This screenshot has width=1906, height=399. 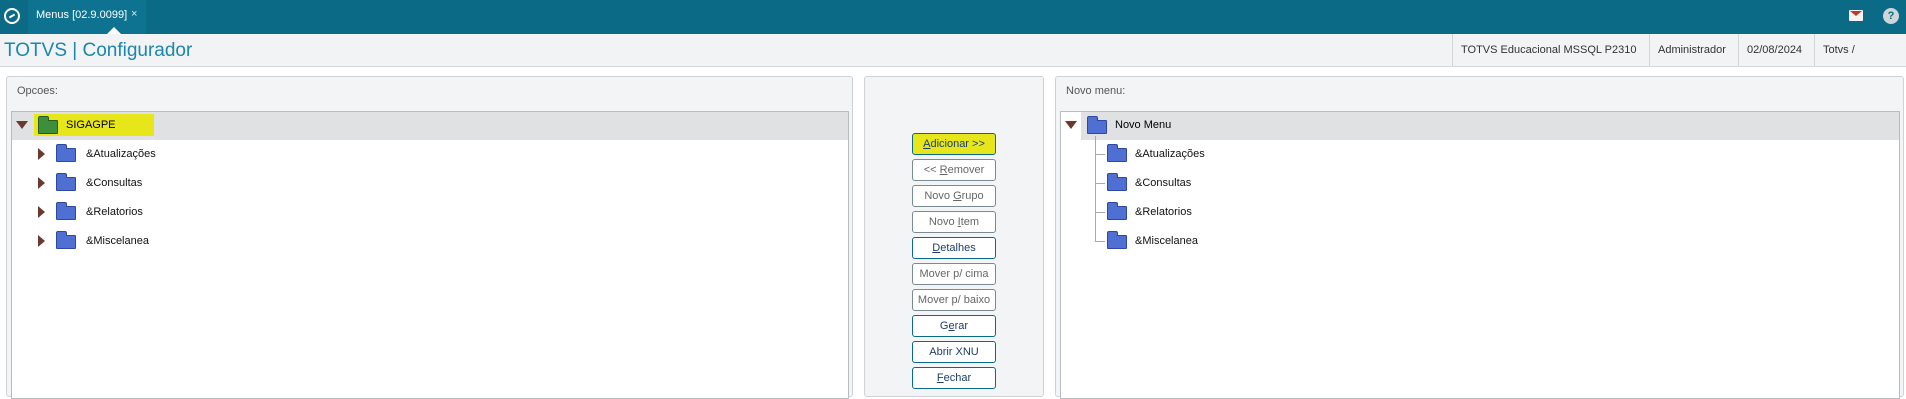 What do you see at coordinates (1490, 126) in the screenshot?
I see `tree-selected-row` at bounding box center [1490, 126].